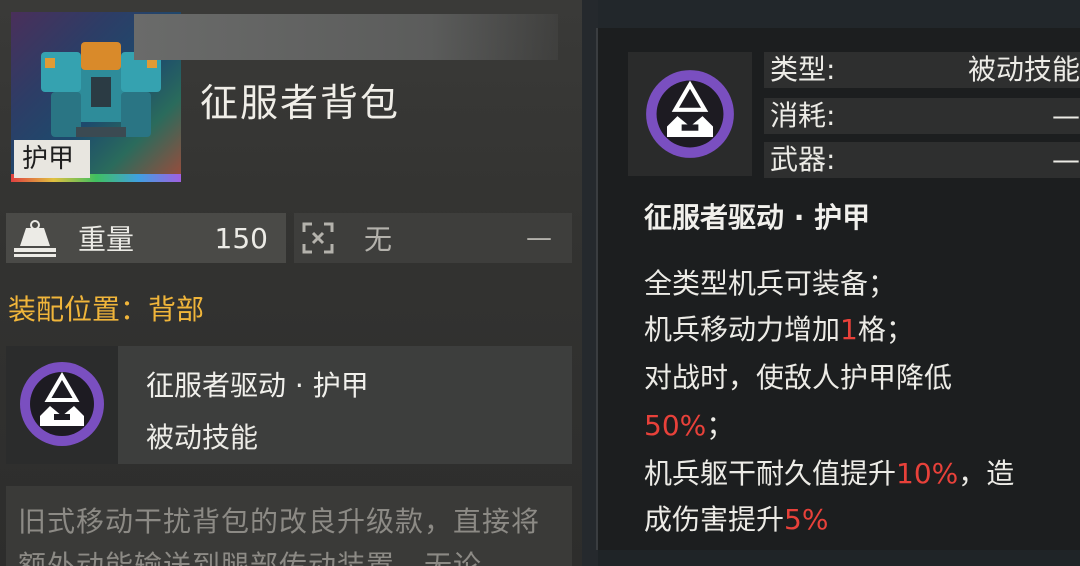  I want to click on item-title: 征服者背包, so click(300, 103).